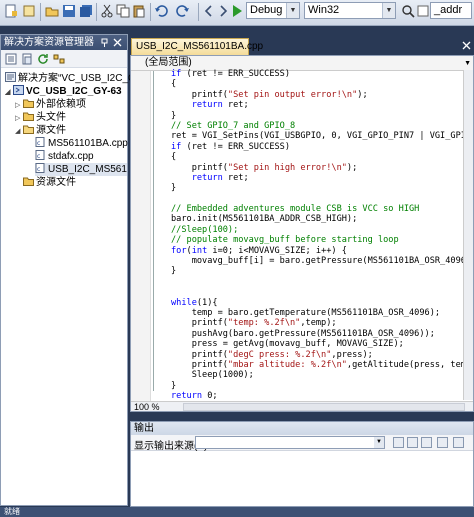 This screenshot has height=517, width=474. What do you see at coordinates (458, 442) in the screenshot?
I see `toggle-word-wrap-icon` at bounding box center [458, 442].